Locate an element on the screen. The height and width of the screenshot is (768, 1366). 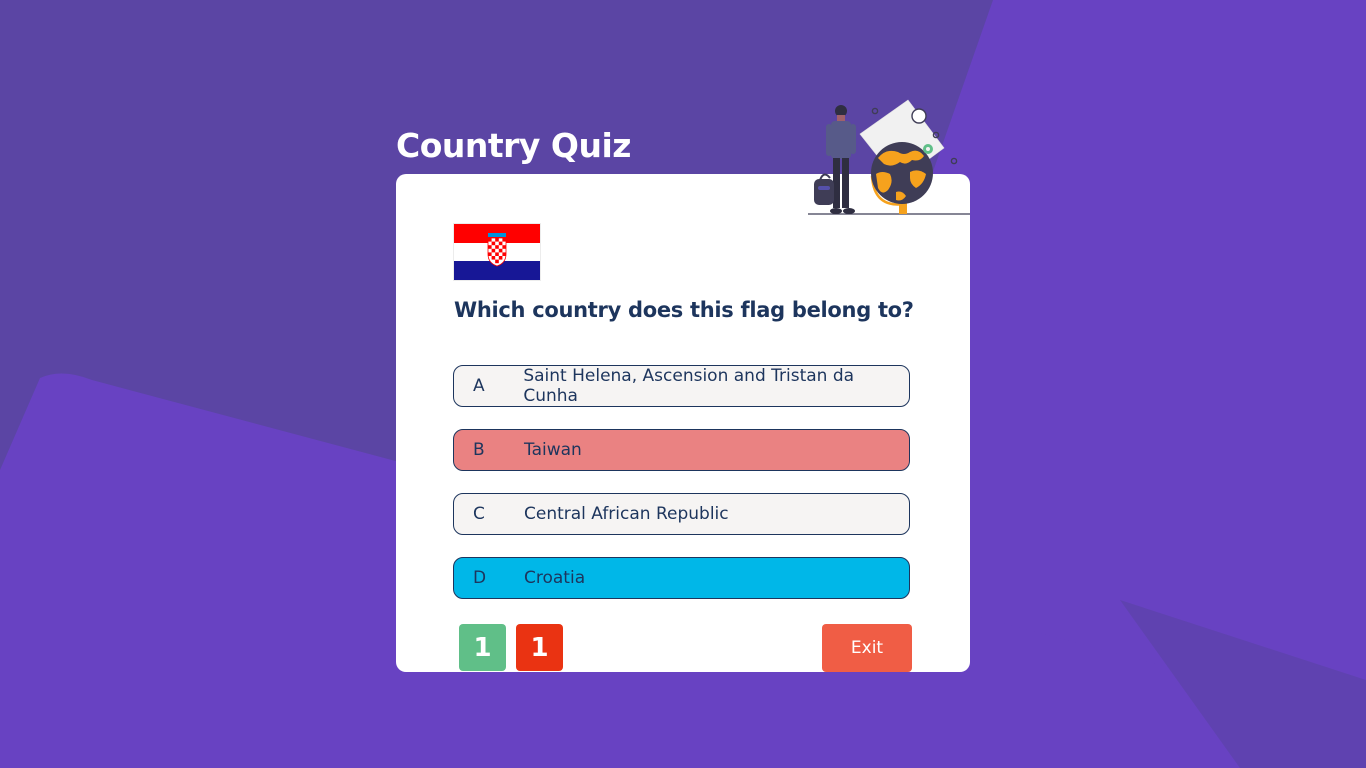
correct-count-badge: 1 is located at coordinates (482, 647).